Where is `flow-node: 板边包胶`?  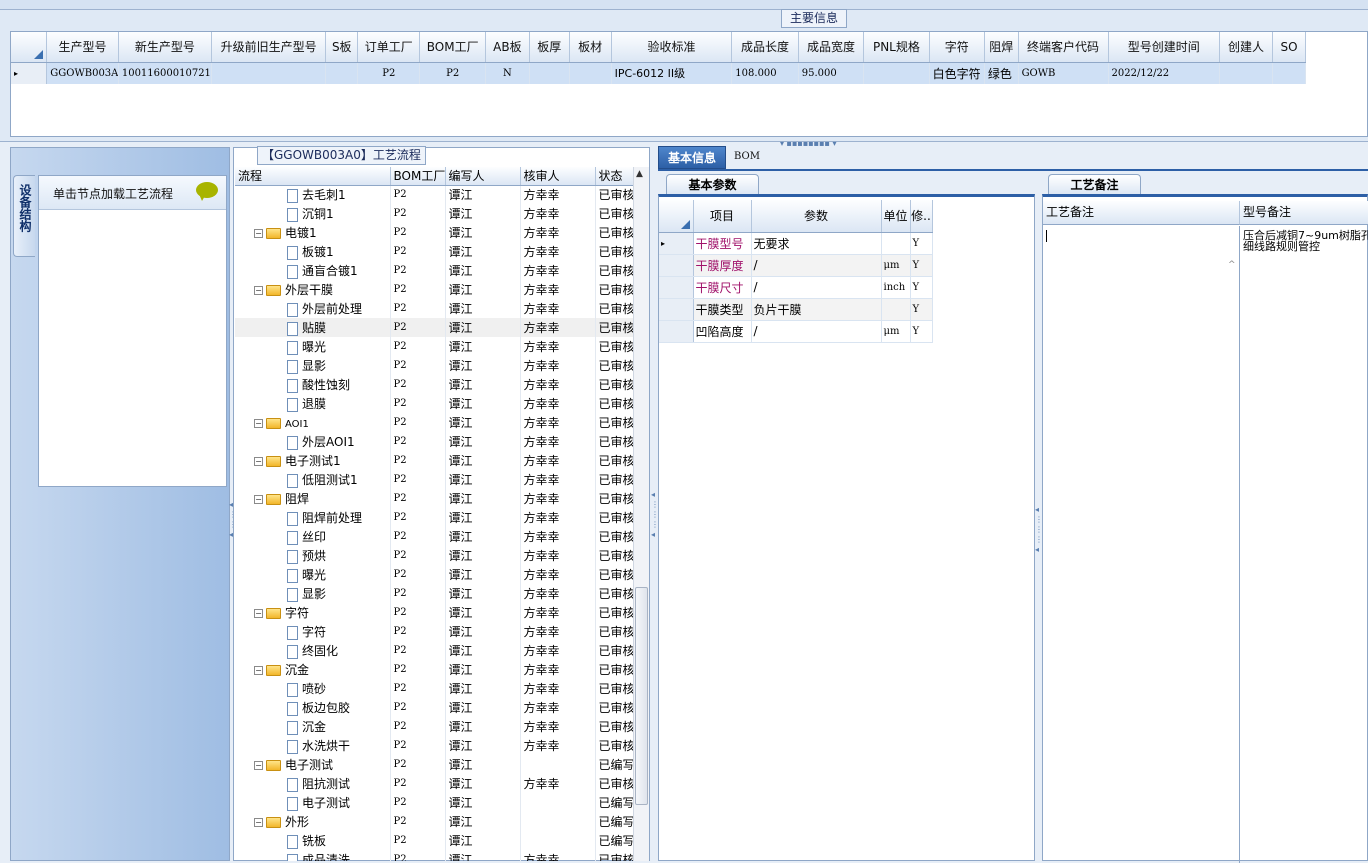
flow-node: 板边包胶 is located at coordinates (313, 707).